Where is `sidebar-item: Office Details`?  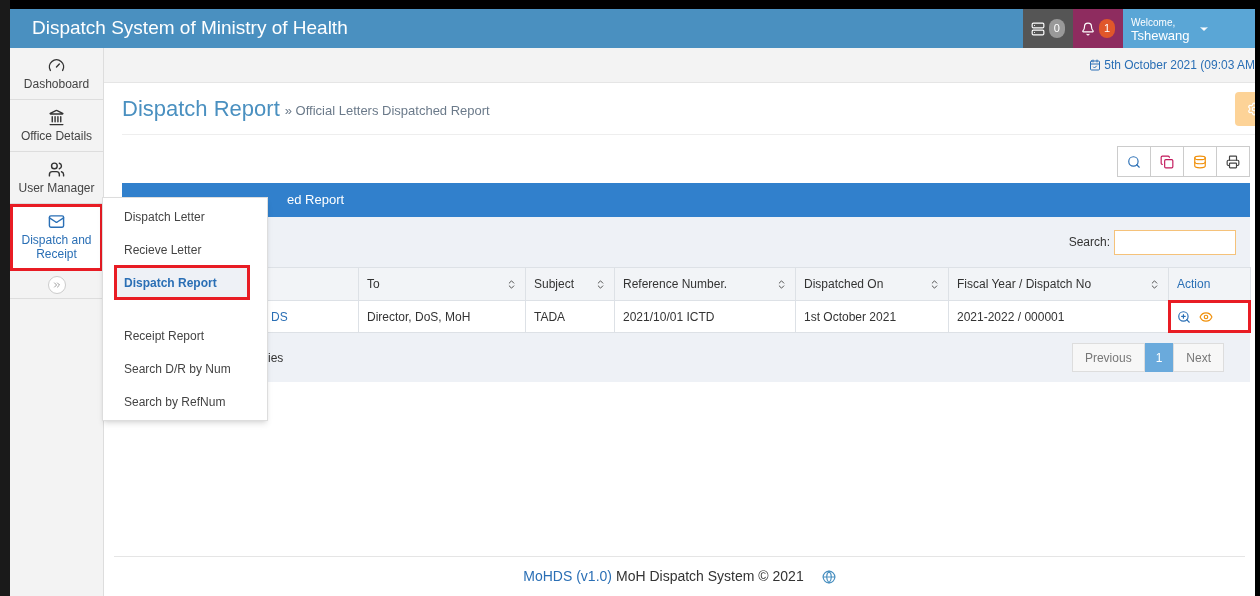 sidebar-item: Office Details is located at coordinates (56, 126).